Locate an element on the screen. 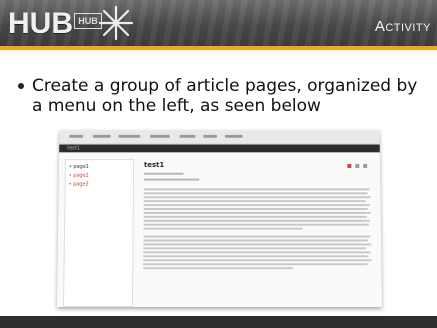  starburst-icon is located at coordinates (116, 23).